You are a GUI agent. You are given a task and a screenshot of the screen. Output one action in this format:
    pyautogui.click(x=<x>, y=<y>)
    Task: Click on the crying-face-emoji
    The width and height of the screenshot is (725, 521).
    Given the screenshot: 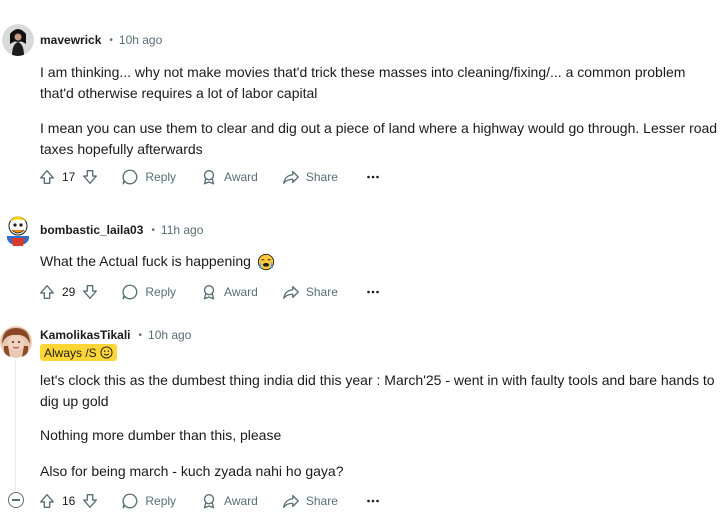 What is the action you would take?
    pyautogui.click(x=266, y=262)
    